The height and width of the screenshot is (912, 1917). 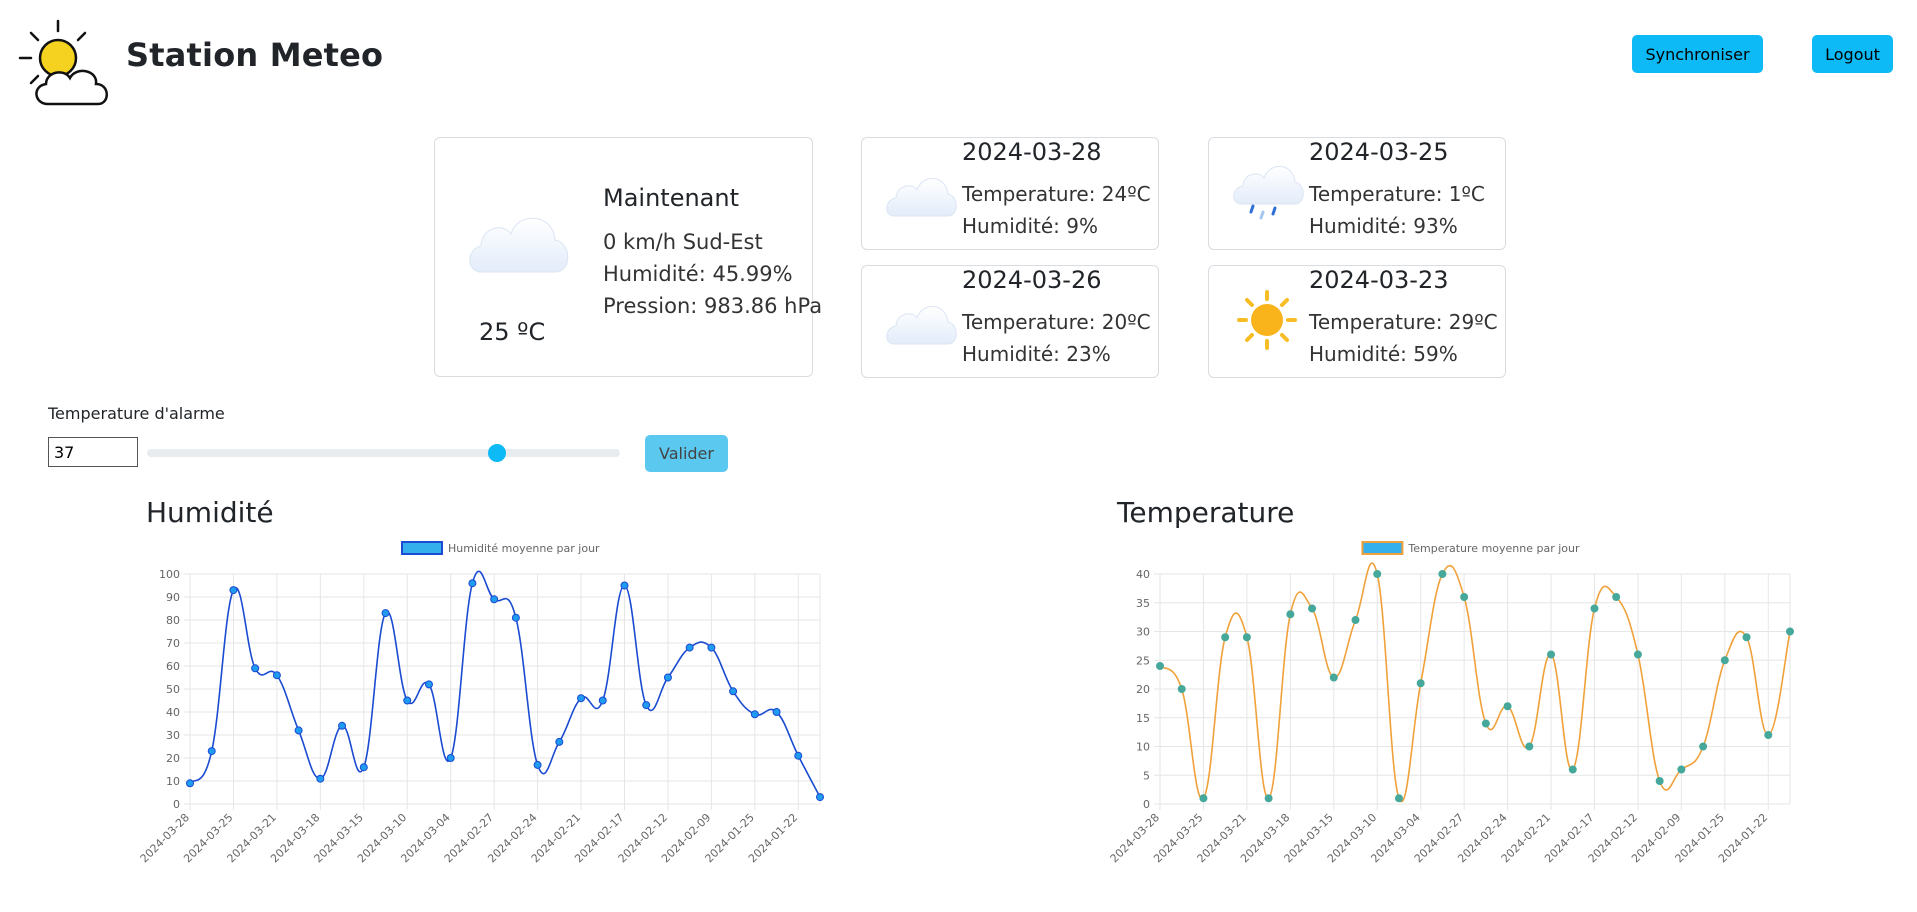 What do you see at coordinates (169, 574) in the screenshot?
I see `y-tick-label: 100` at bounding box center [169, 574].